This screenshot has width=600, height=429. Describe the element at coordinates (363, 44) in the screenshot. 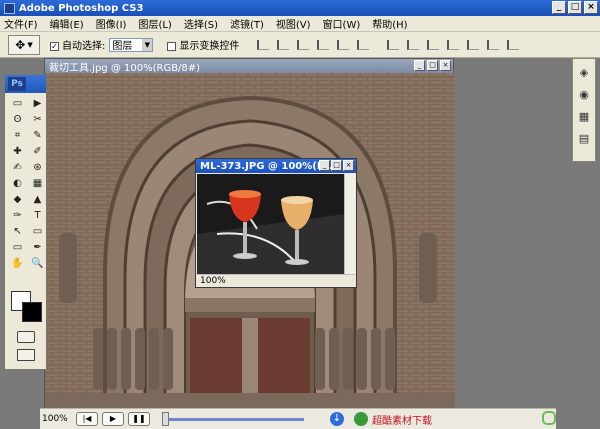

I see `align-right-icon` at that location.